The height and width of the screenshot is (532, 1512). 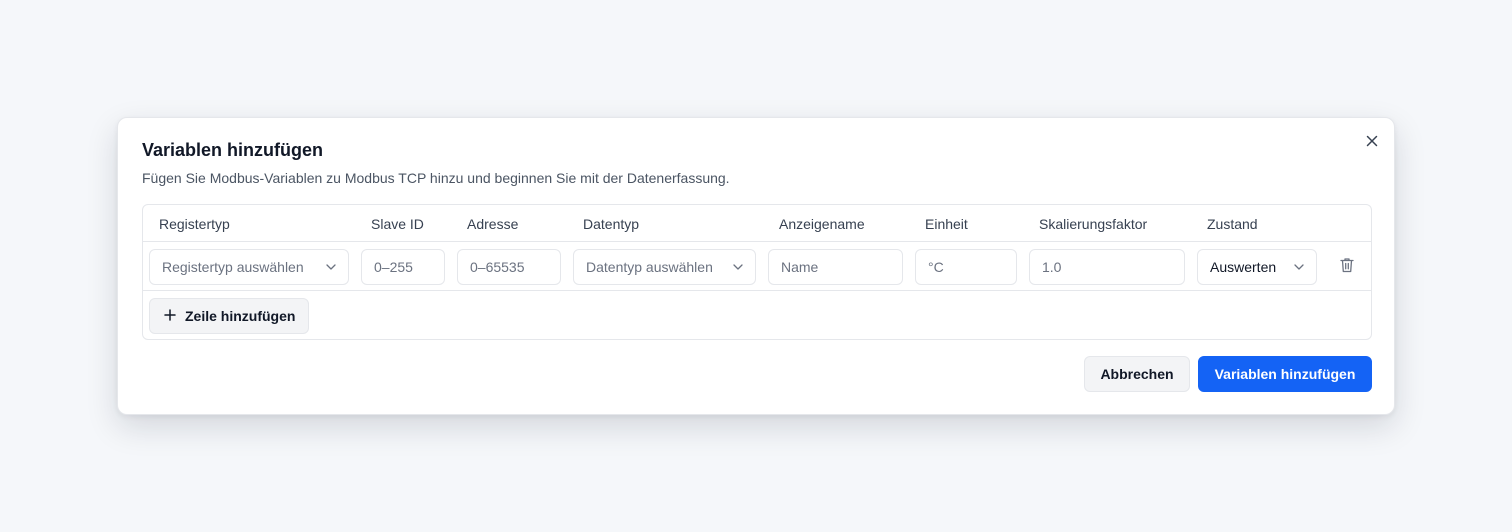 What do you see at coordinates (240, 316) in the screenshot?
I see `add-row-label: Zeile hinzufügen` at bounding box center [240, 316].